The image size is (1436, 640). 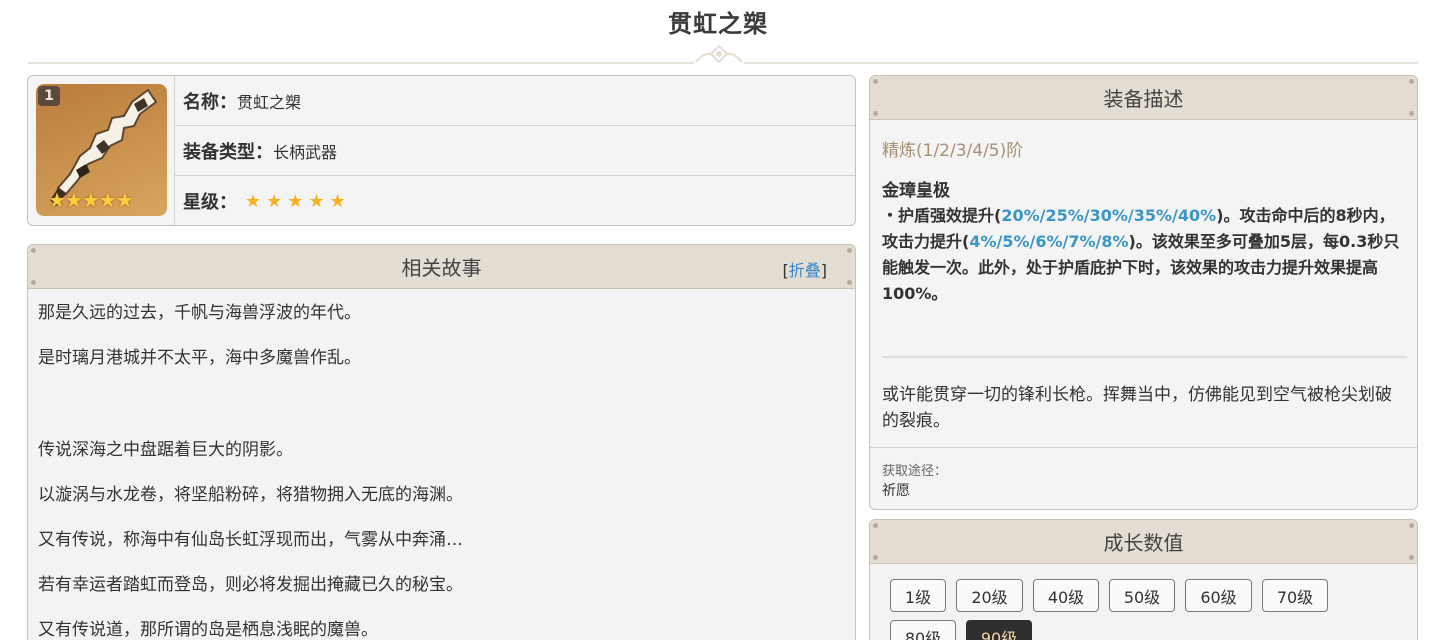 I want to click on source-label: 获取途径：, so click(x=915, y=471).